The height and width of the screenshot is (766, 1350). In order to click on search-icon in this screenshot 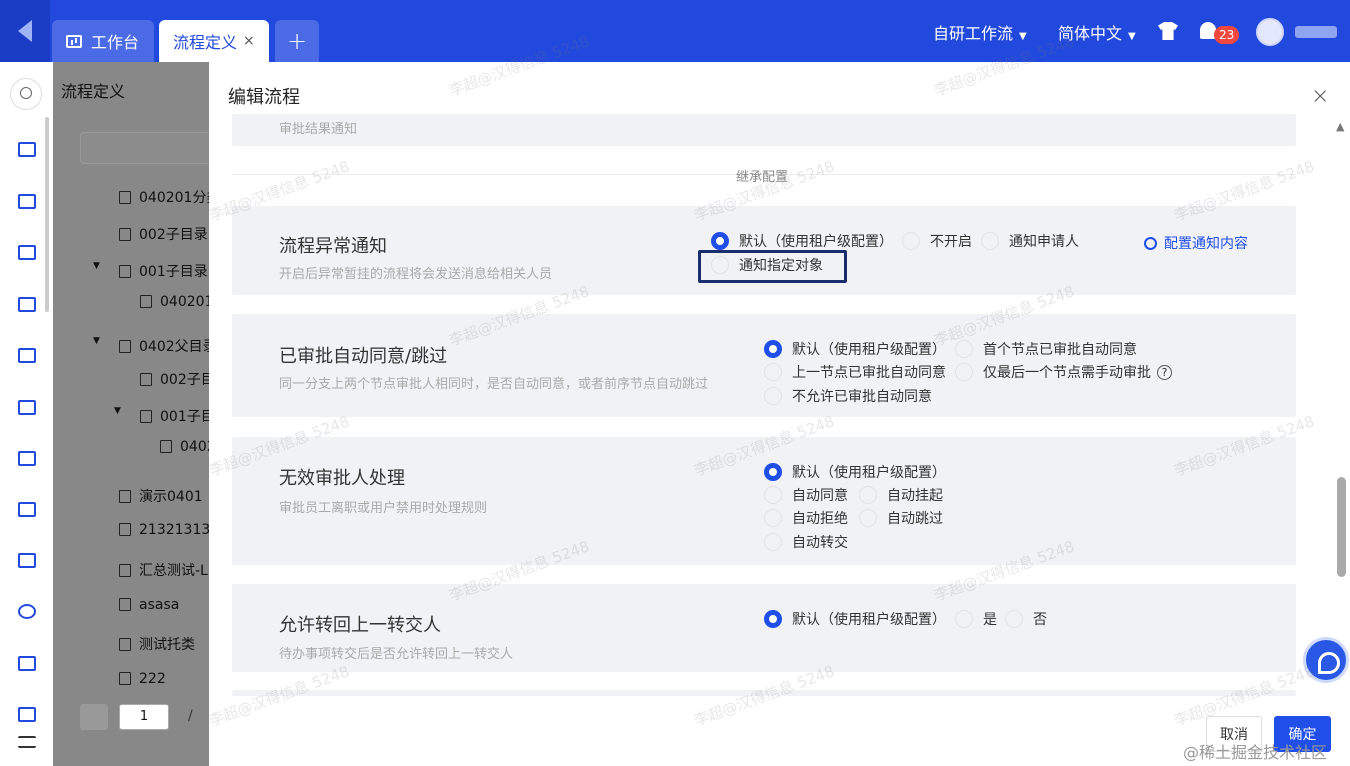, I will do `click(26, 94)`.